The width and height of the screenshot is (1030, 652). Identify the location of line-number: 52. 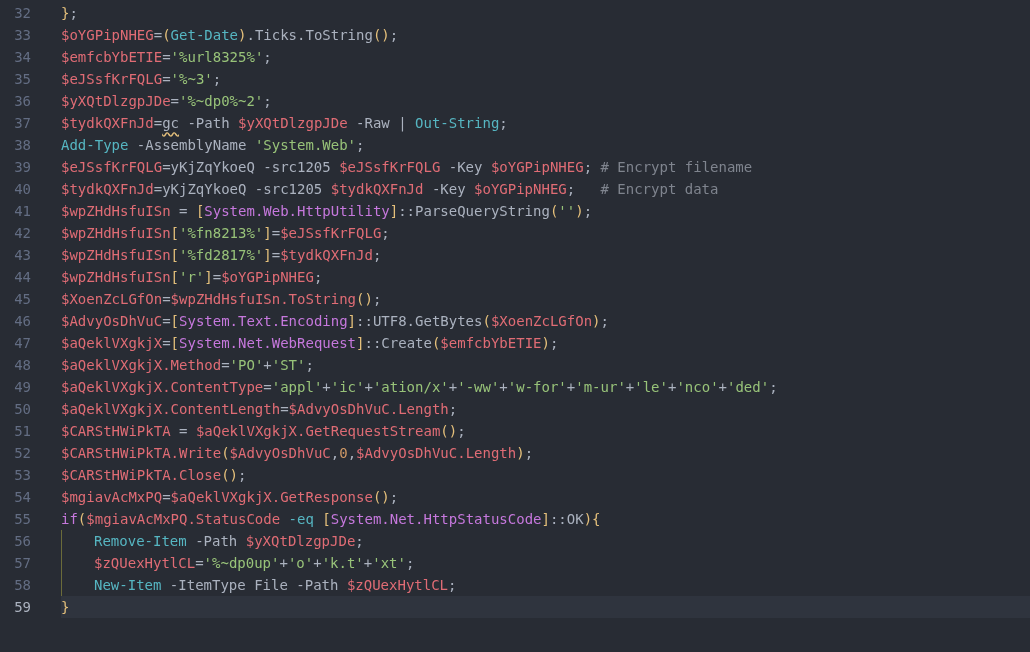
(22, 453).